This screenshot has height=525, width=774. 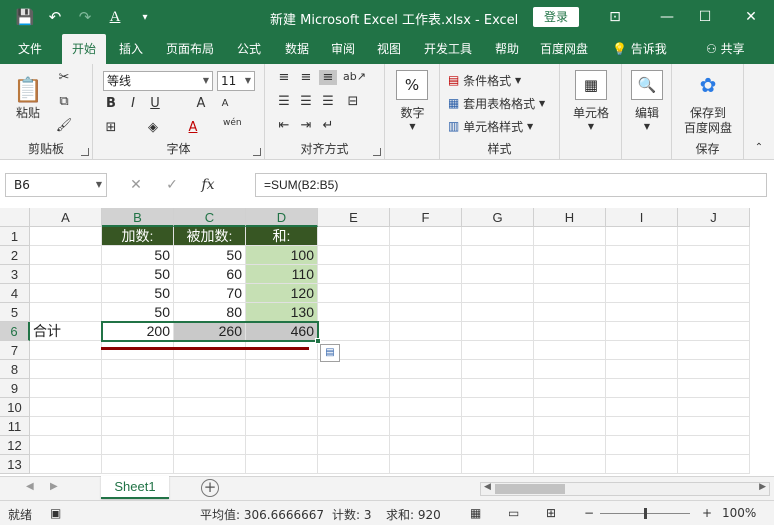 I want to click on cell-b9, so click(x=138, y=388).